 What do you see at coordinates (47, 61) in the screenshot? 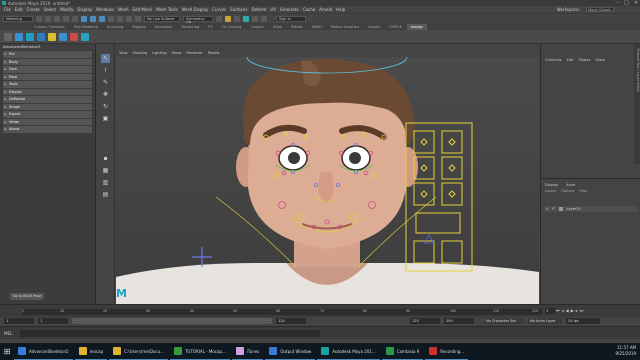
I see `section-body: Body` at bounding box center [47, 61].